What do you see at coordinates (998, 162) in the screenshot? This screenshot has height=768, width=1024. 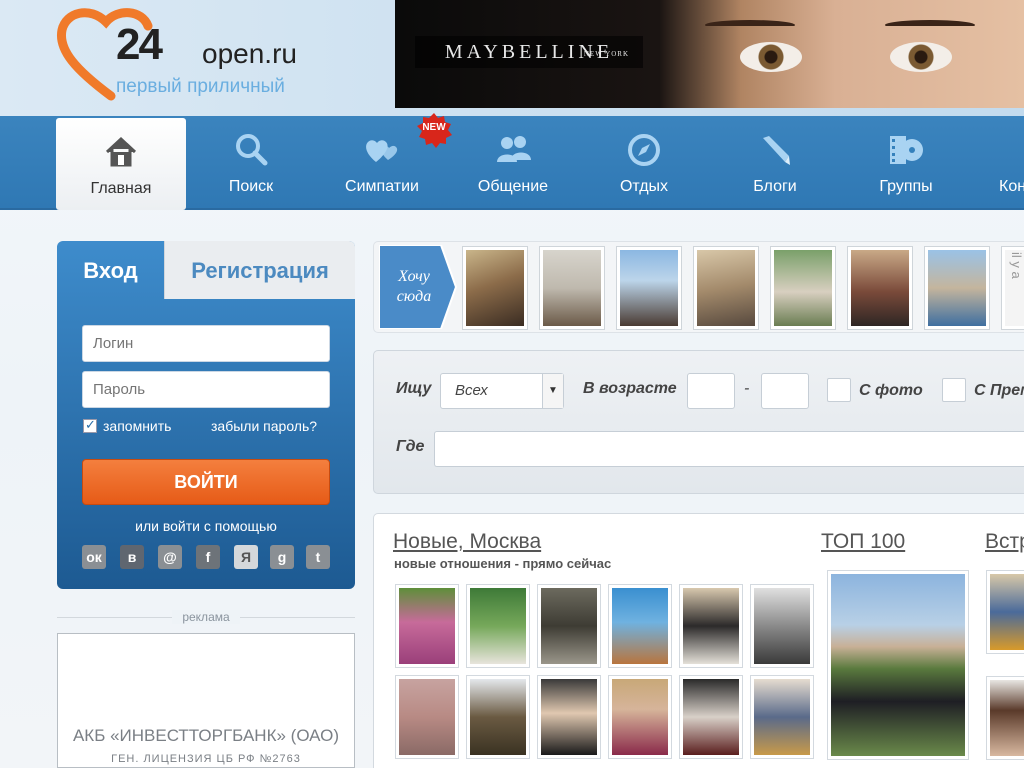 I see `nav-item-contests: Кон` at bounding box center [998, 162].